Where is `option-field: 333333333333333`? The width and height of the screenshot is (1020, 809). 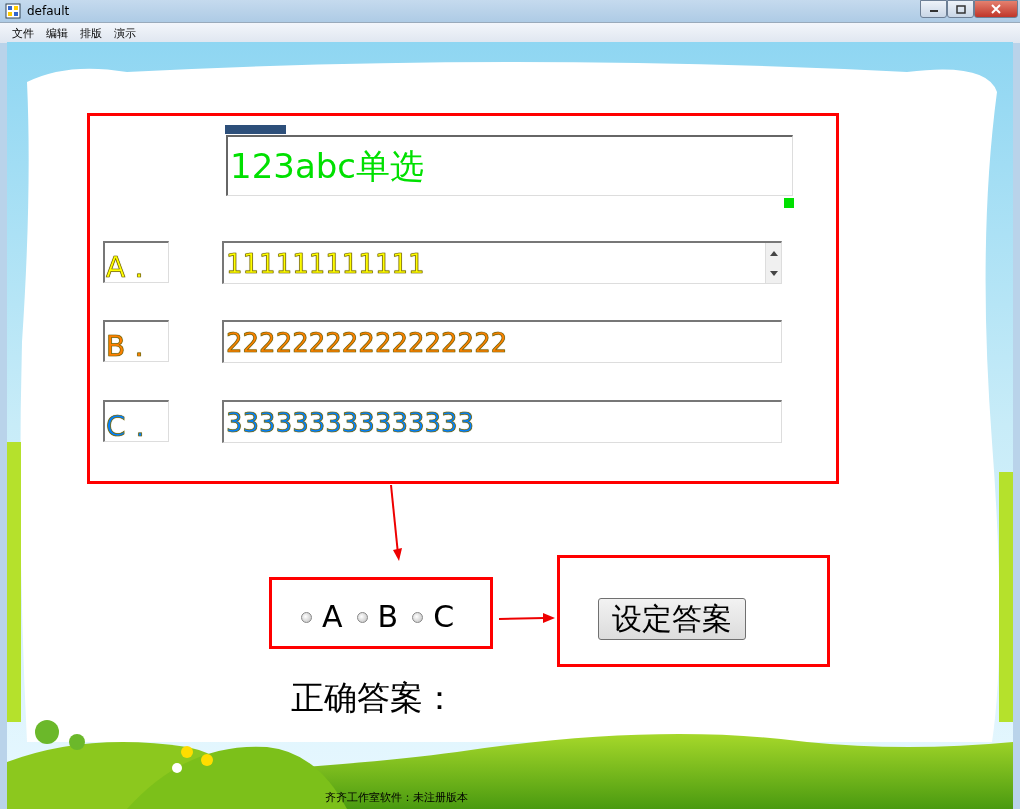 option-field: 333333333333333 is located at coordinates (502, 421).